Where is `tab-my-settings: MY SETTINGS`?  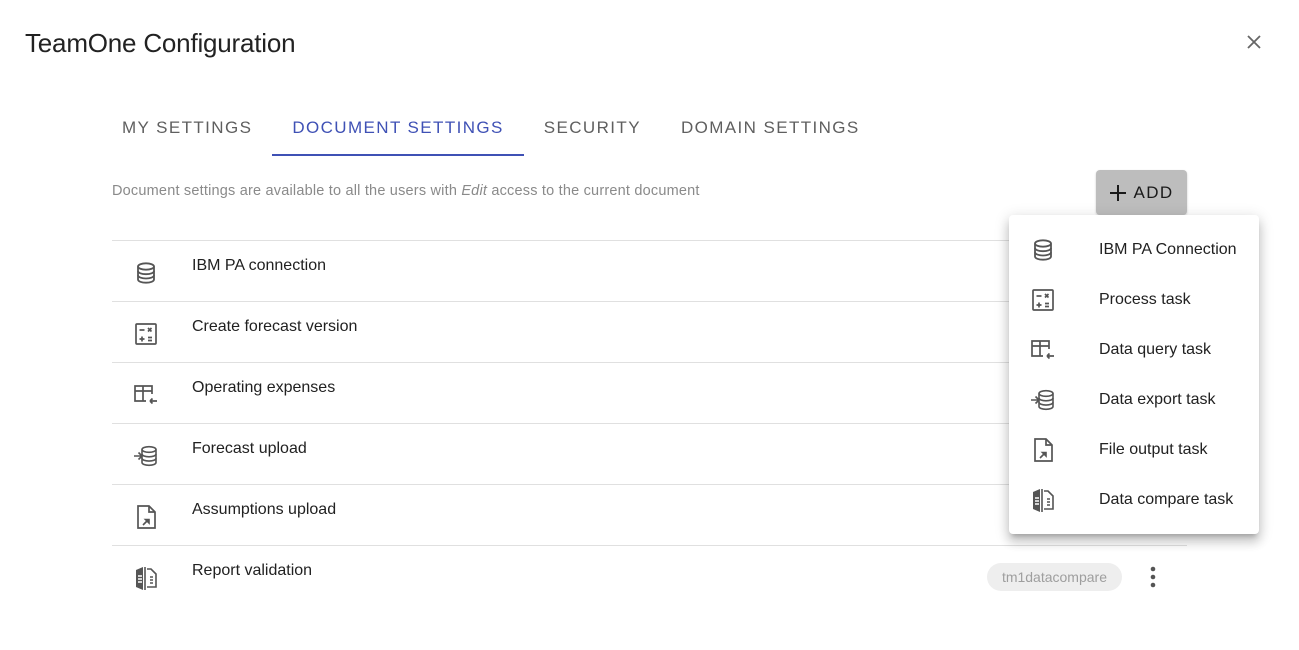
tab-my-settings: MY SETTINGS is located at coordinates (187, 127).